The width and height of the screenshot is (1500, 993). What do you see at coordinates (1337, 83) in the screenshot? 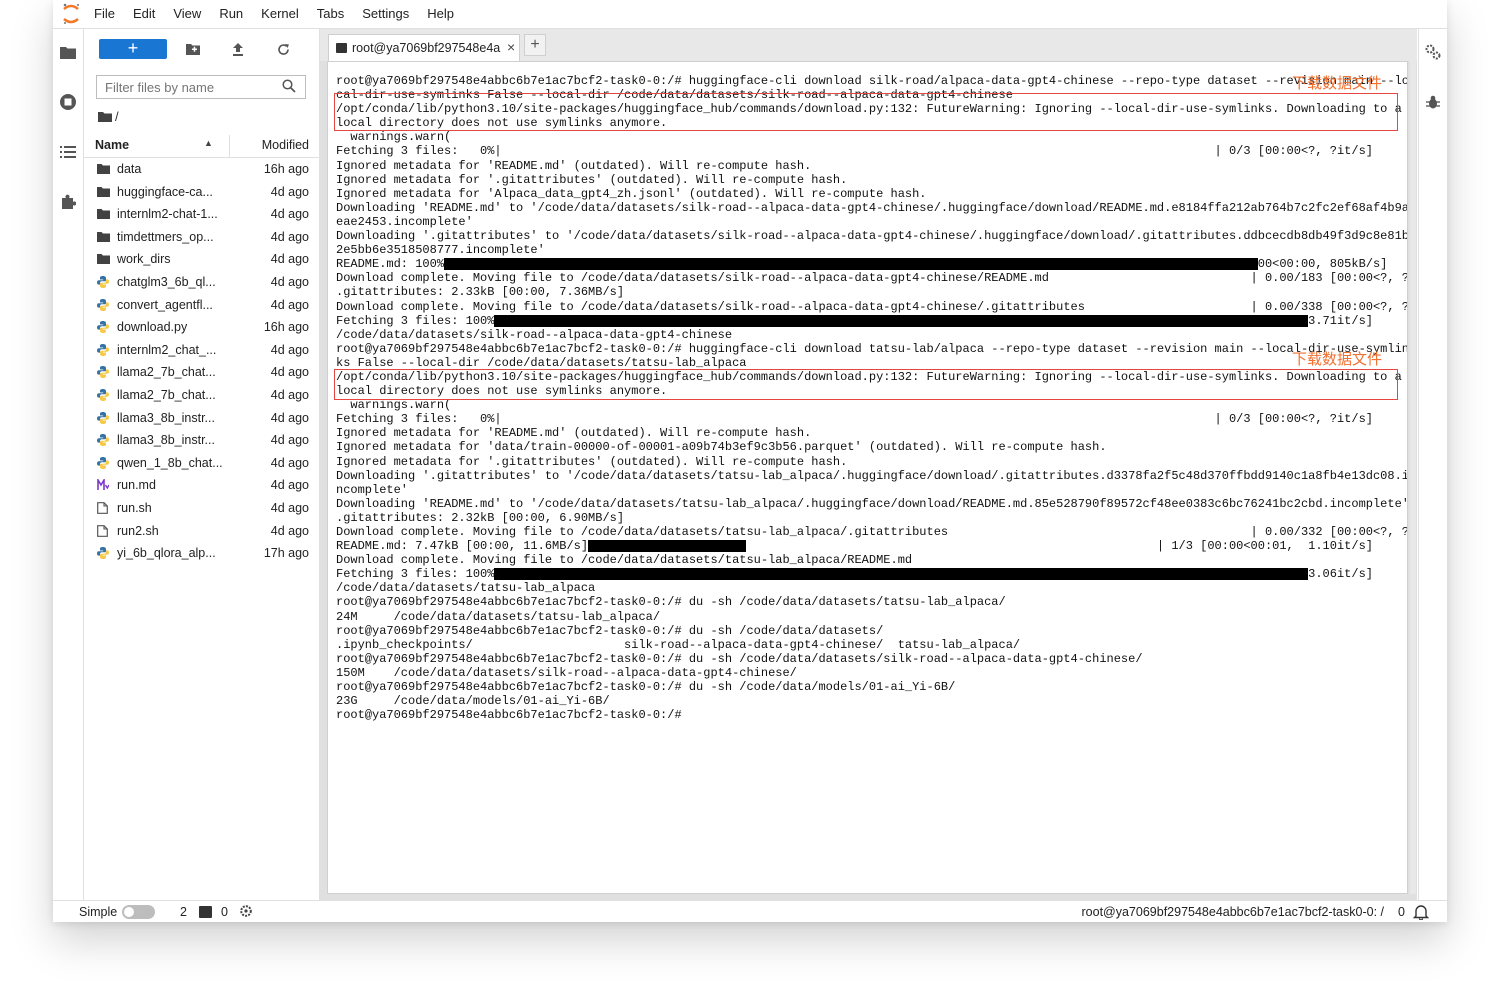
I see `annotation-label: 下载数据文件` at bounding box center [1337, 83].